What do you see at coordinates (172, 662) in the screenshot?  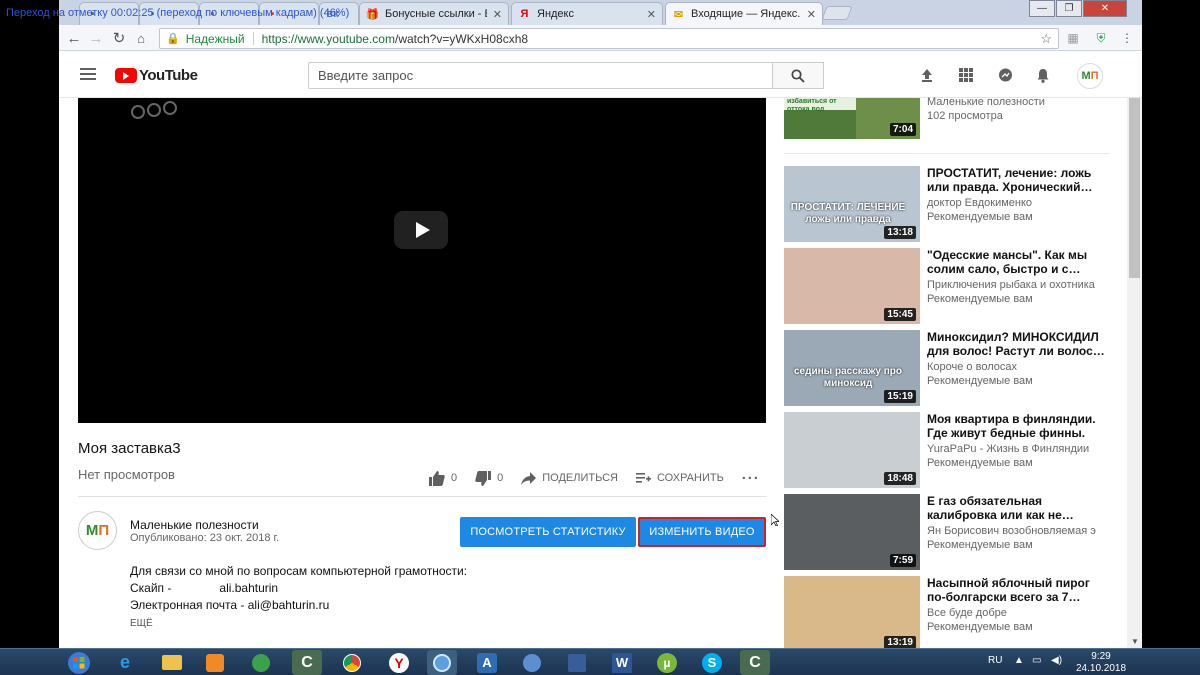 I see `file-explorer-icon` at bounding box center [172, 662].